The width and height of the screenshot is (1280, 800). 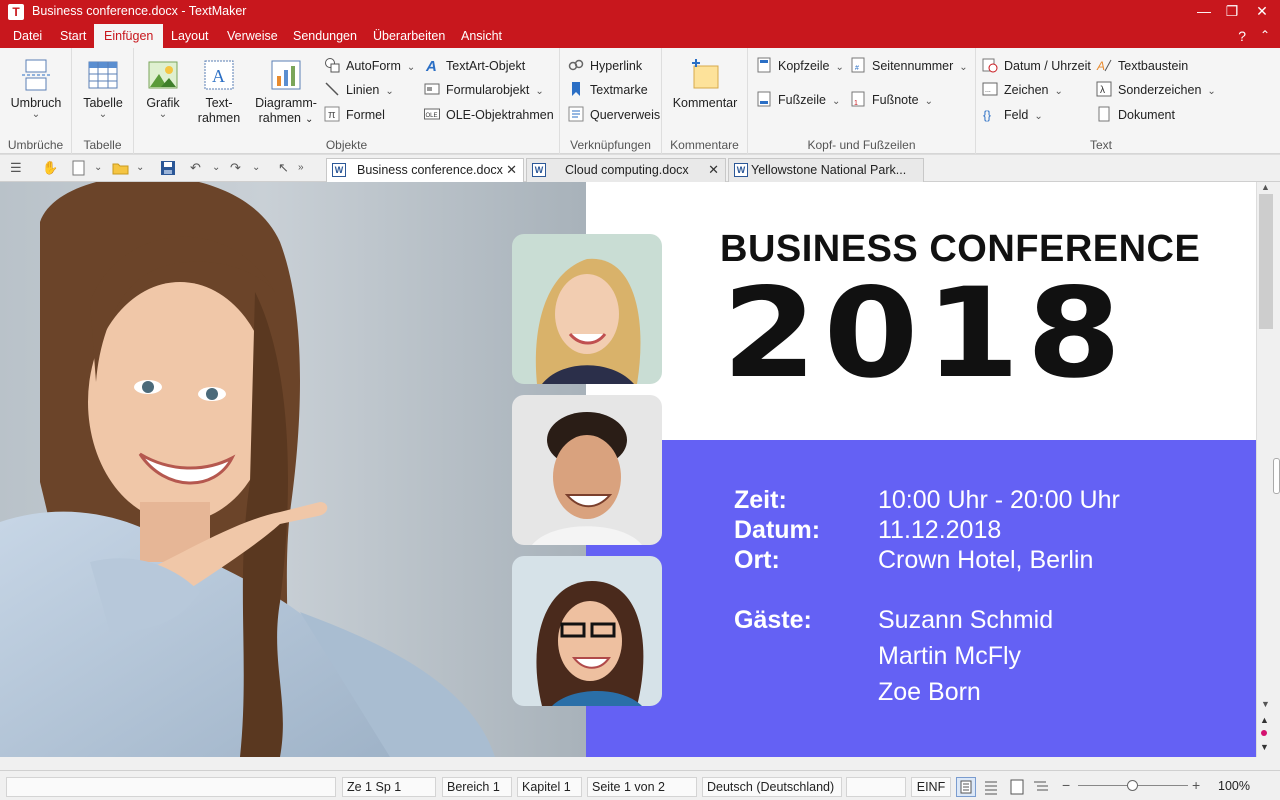 I want to click on vertical-scrollbar: ▲ ▼ ▲ ▼, so click(x=1268, y=469).